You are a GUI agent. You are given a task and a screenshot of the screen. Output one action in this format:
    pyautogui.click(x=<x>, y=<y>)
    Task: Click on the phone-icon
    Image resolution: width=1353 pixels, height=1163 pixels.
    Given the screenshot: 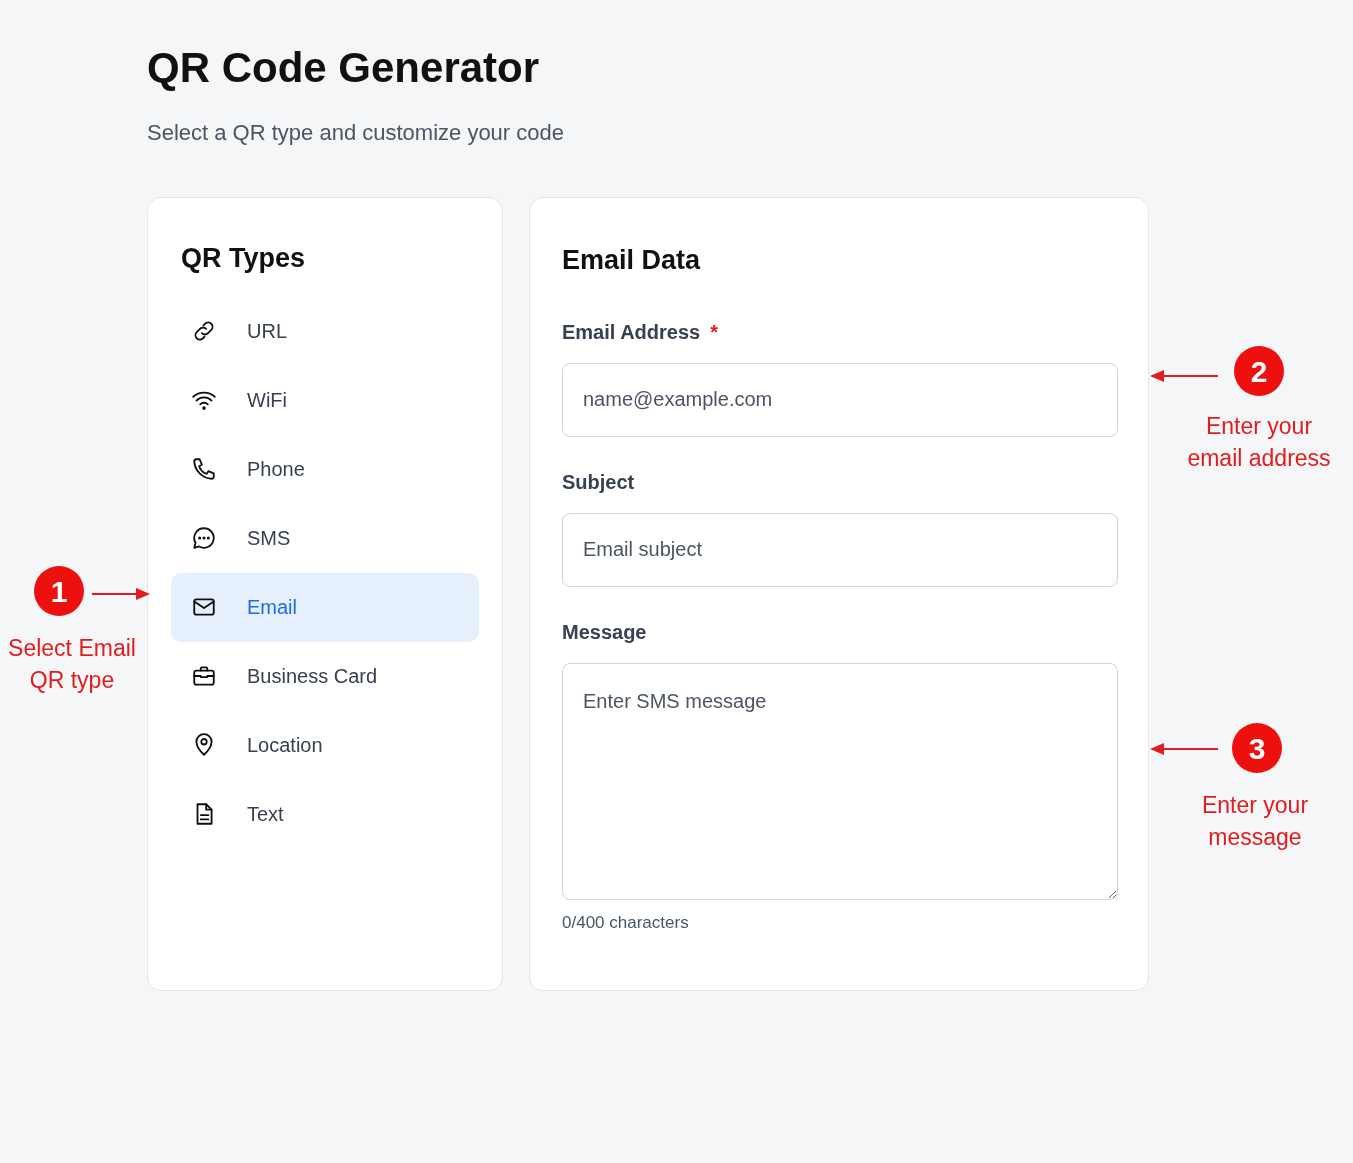 What is the action you would take?
    pyautogui.click(x=204, y=469)
    